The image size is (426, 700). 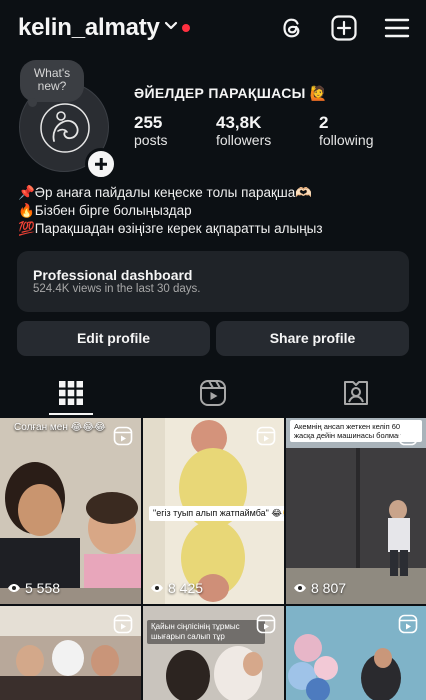 I want to click on view-count-value: 8 807, so click(x=329, y=588).